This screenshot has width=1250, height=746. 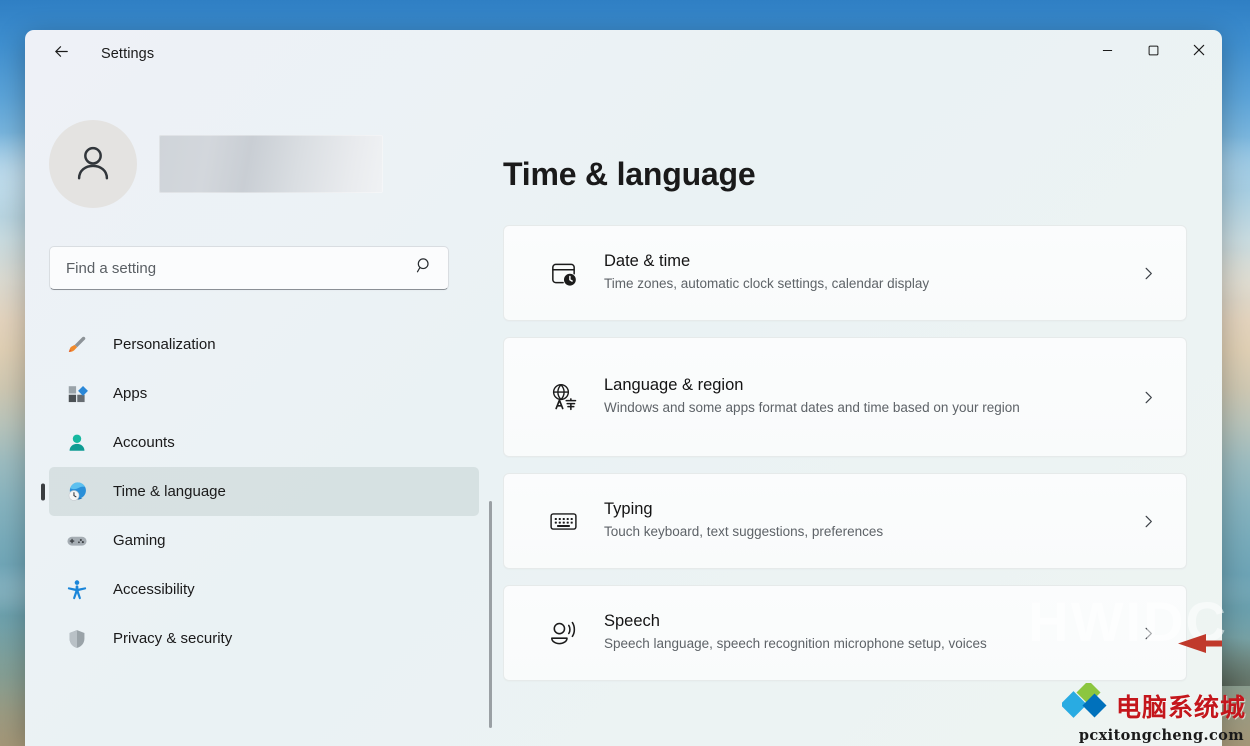 I want to click on close-button, so click(x=1199, y=52).